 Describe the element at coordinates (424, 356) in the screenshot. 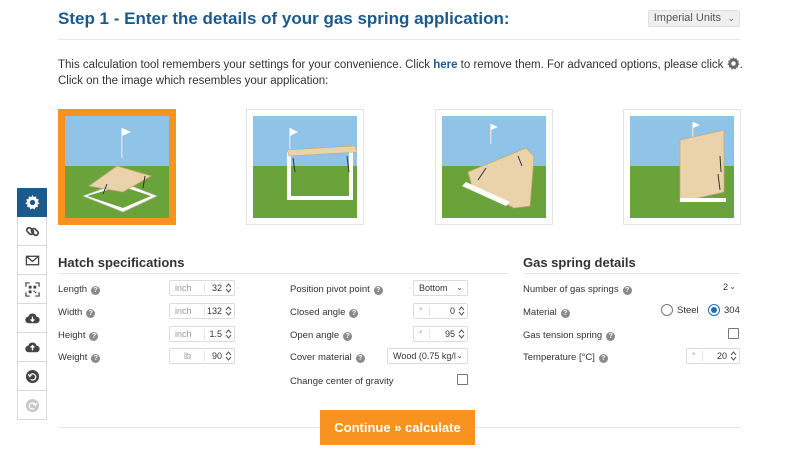

I see `cover-material-value: Wood (0.75 kg/l` at that location.